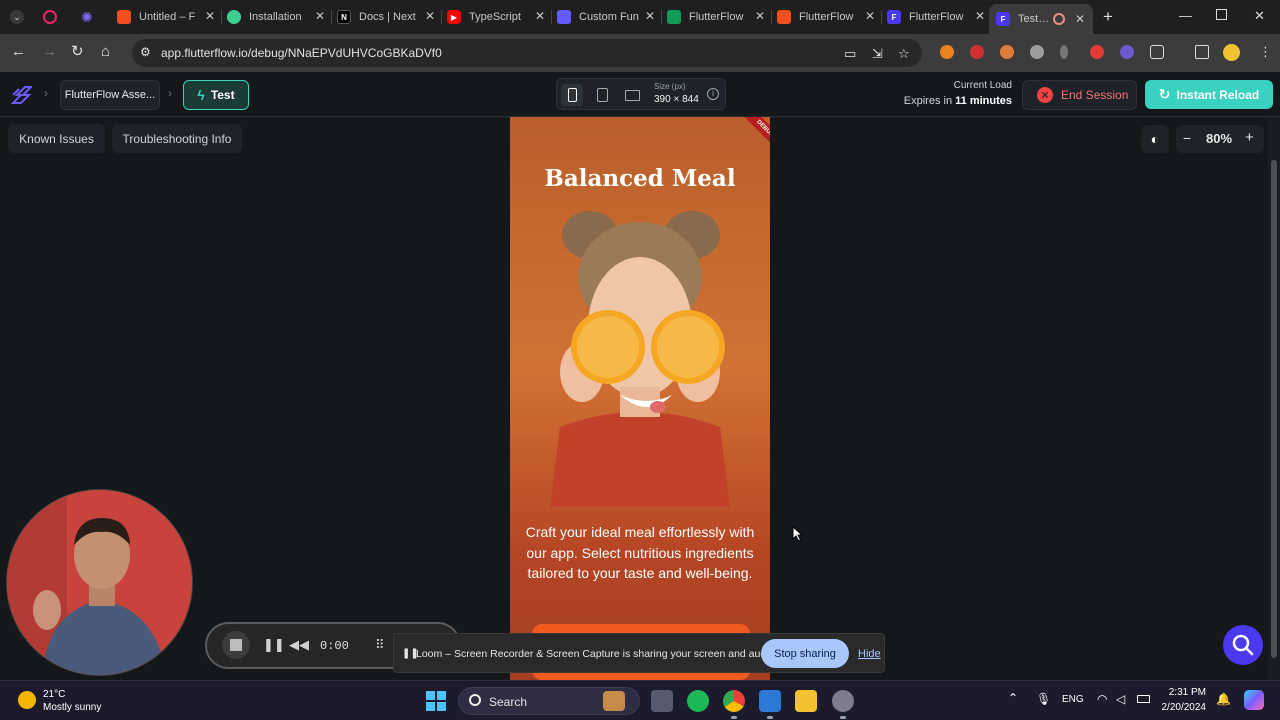 This screenshot has width=1280, height=720. I want to click on weather-temperature: 21°C, so click(54, 694).